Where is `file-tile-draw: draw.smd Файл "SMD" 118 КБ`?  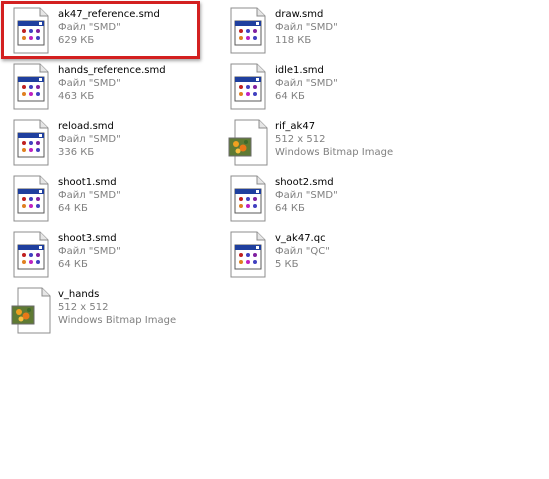
file-tile-draw: draw.smd Файл "SMD" 118 КБ is located at coordinates (319, 29).